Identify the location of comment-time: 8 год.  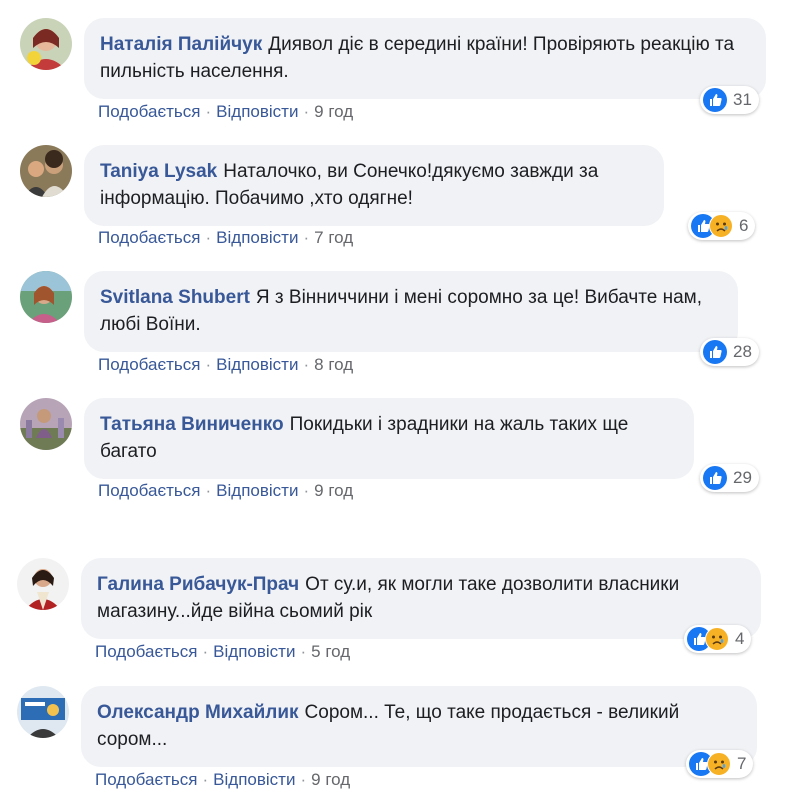
(333, 364).